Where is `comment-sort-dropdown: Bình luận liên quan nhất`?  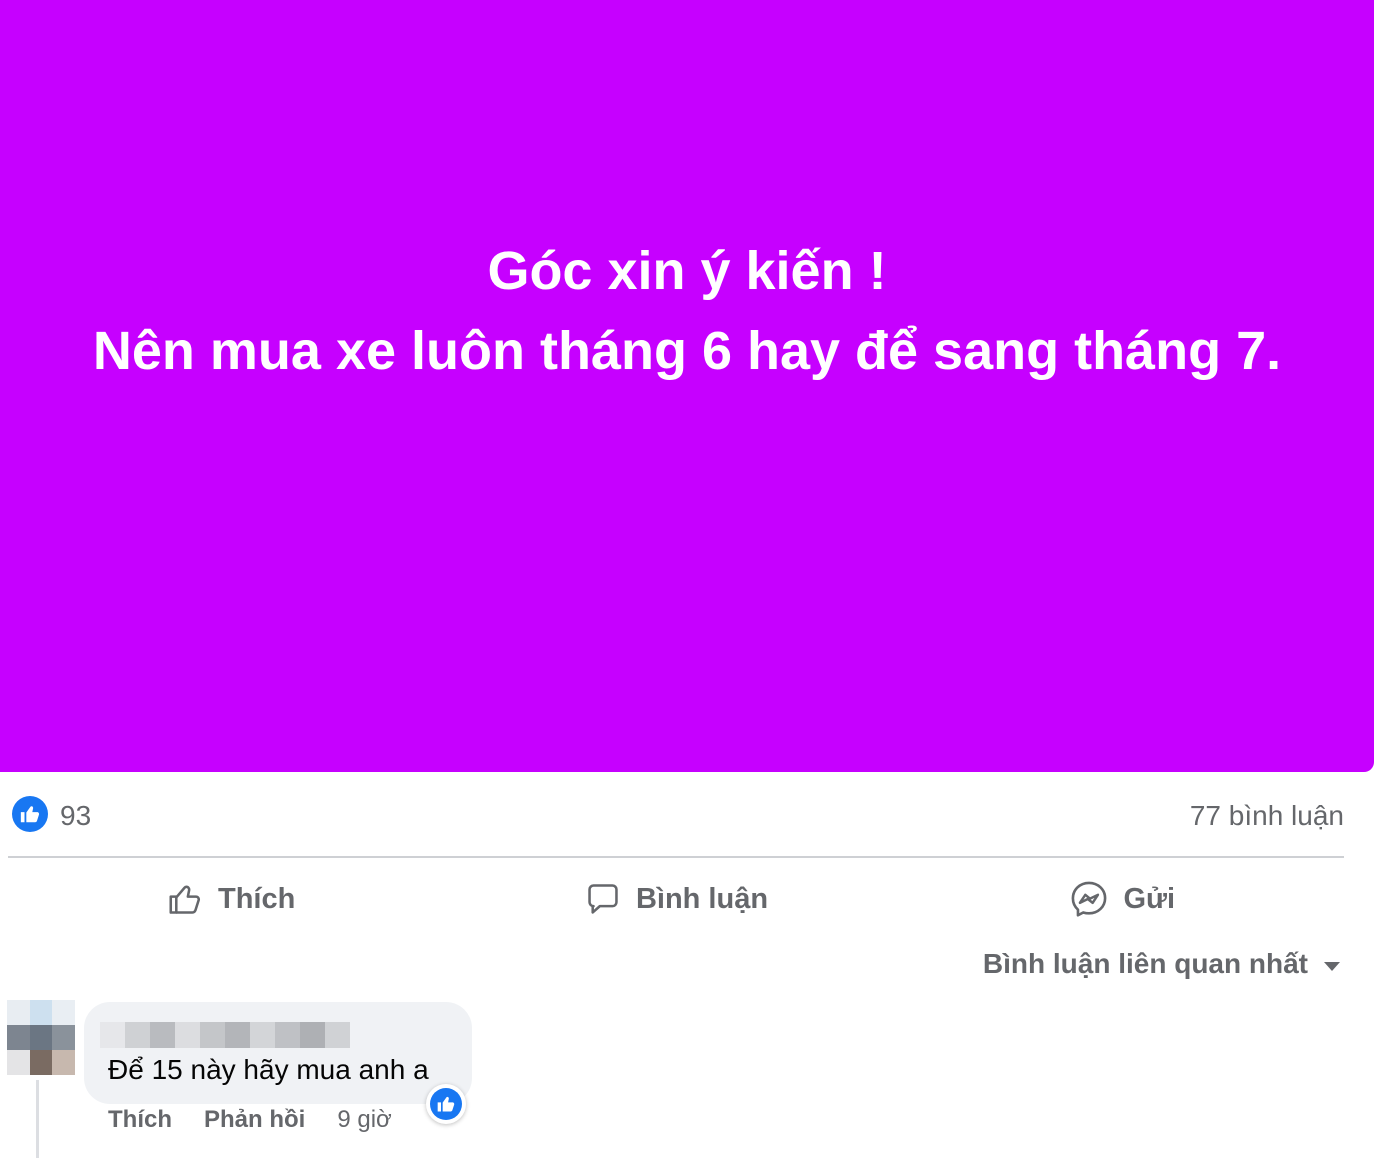 comment-sort-dropdown: Bình luận liên quan nhất is located at coordinates (1162, 964).